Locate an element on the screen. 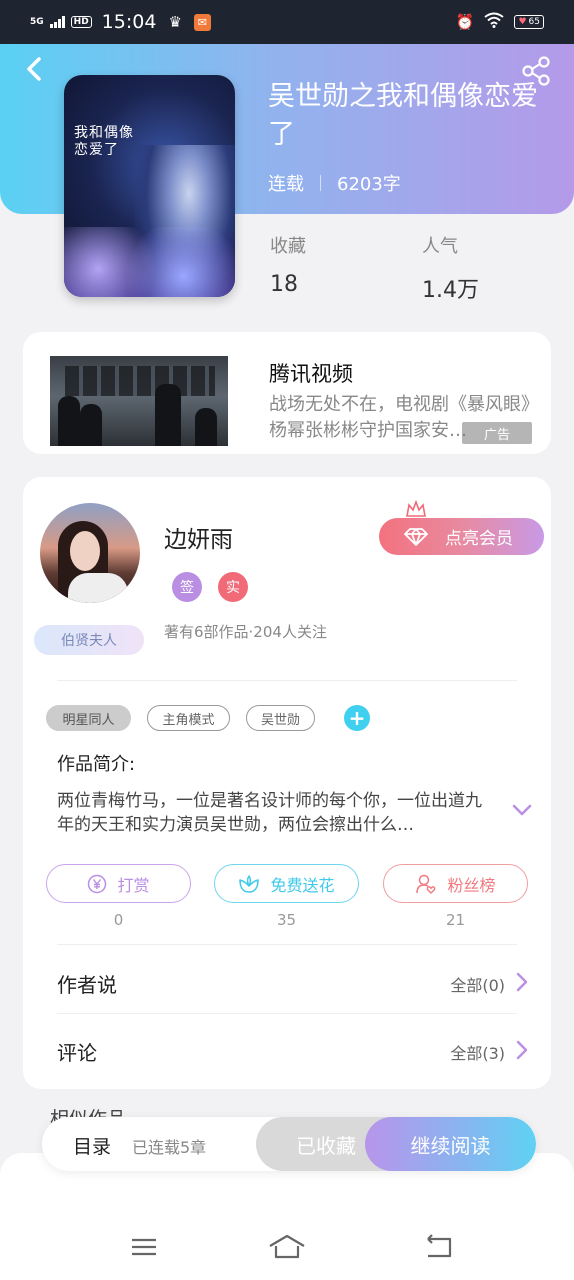 Image resolution: width=574 pixels, height=1280 pixels. vip-button: 点亮会员 is located at coordinates (461, 536).